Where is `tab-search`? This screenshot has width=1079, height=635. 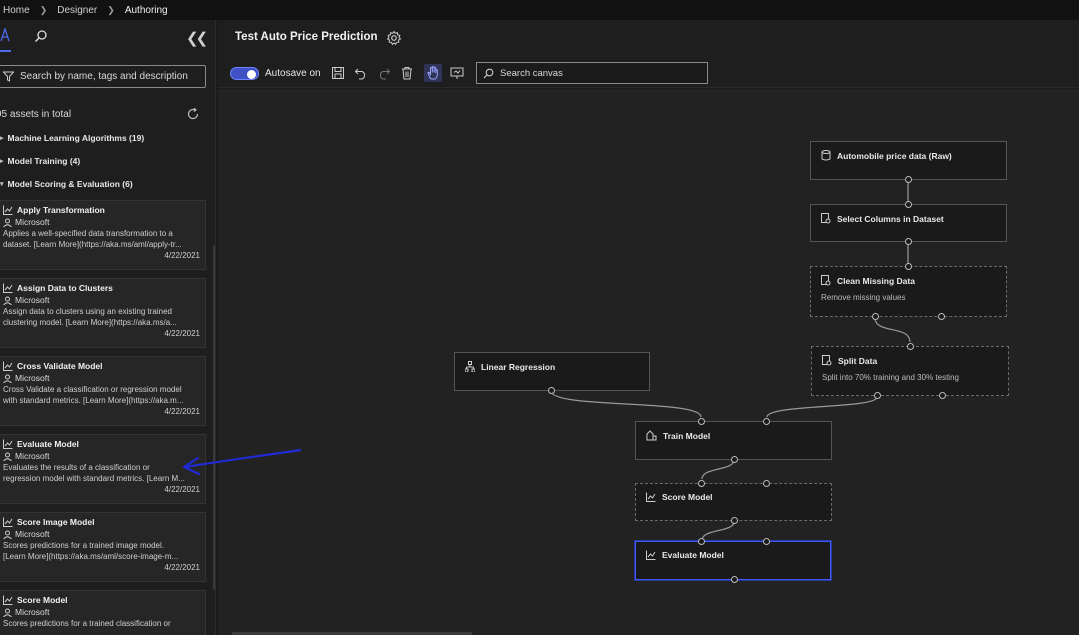 tab-search is located at coordinates (42, 37).